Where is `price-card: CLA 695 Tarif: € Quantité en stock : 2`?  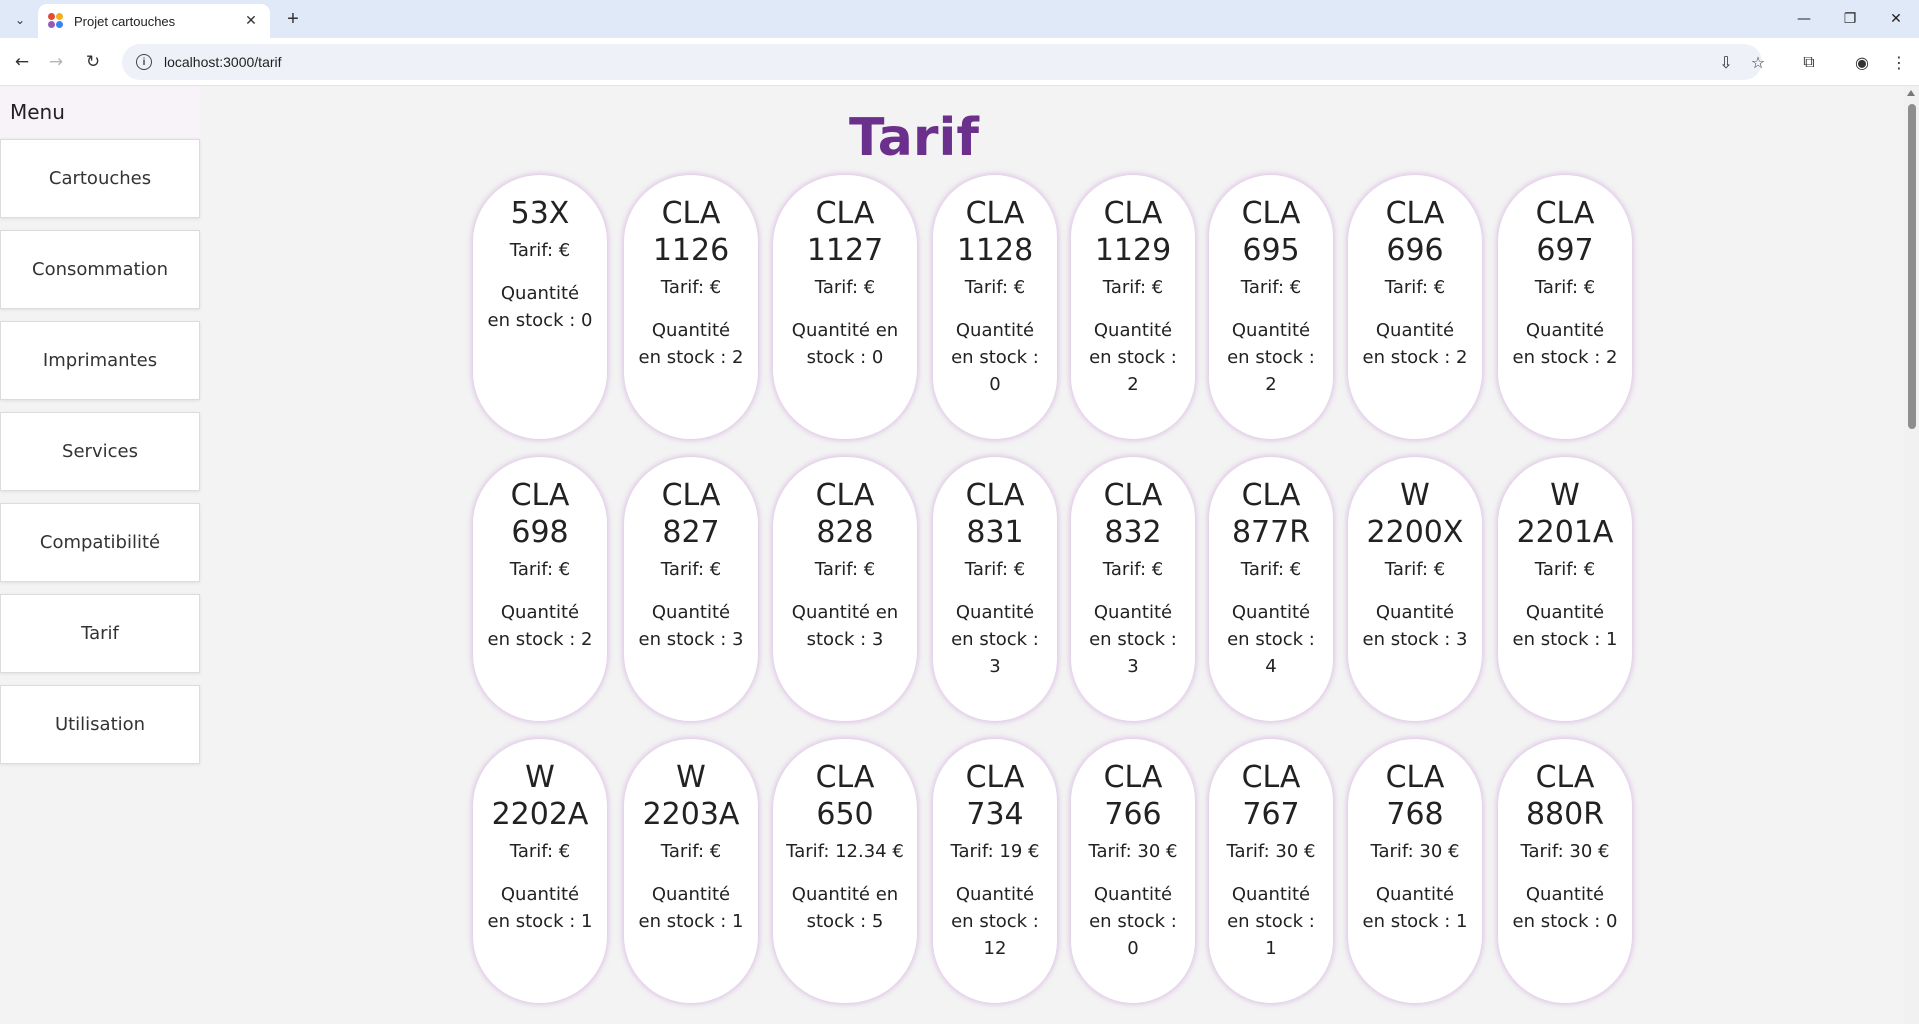
price-card: CLA 695 Tarif: € Quantité en stock : 2 is located at coordinates (1271, 307).